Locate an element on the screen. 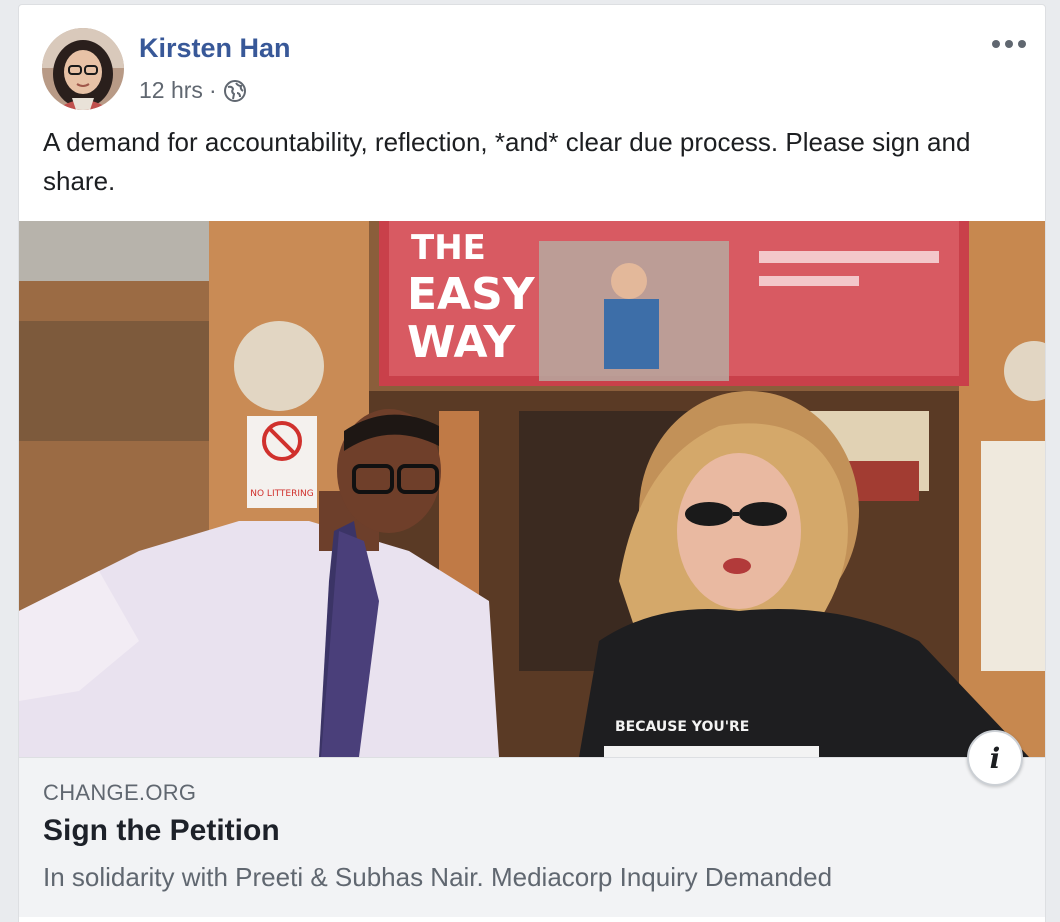 The image size is (1060, 922). poster-text-line: EASY is located at coordinates (471, 294).